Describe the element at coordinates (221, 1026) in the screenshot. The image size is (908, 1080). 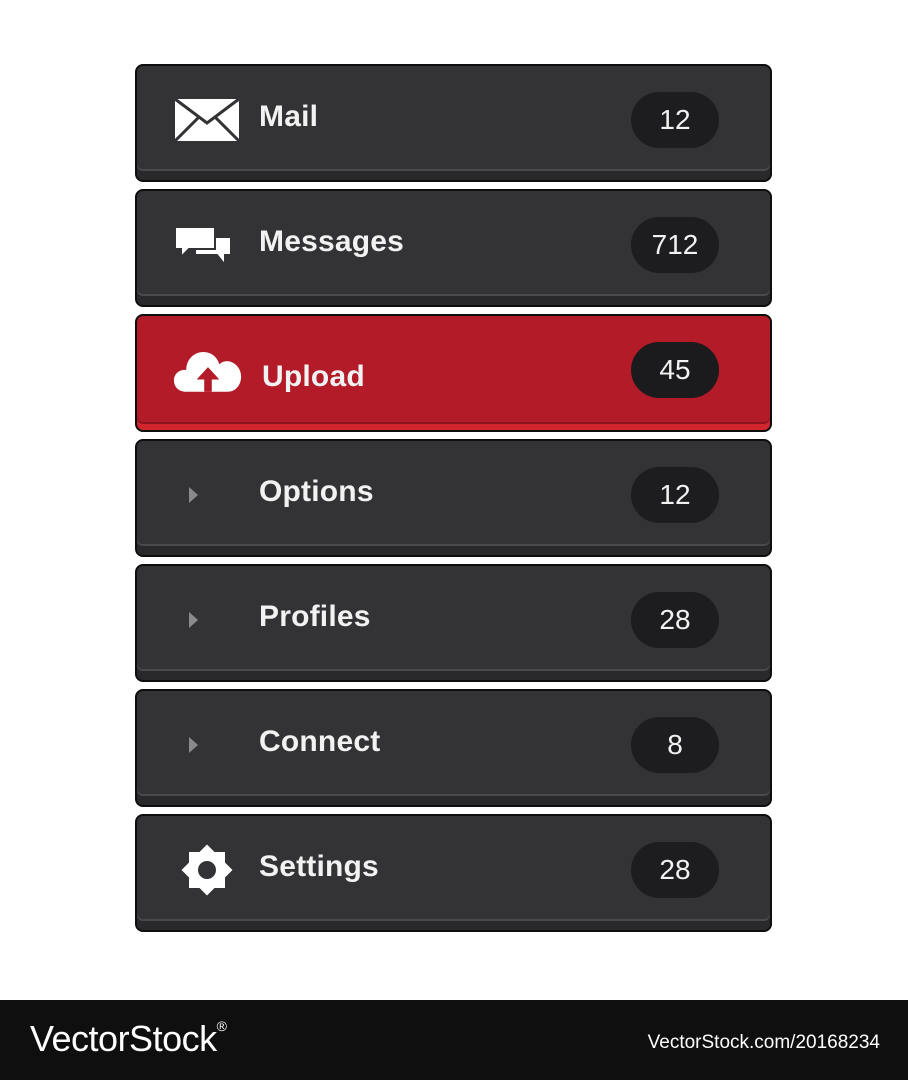
I see `registered-mark: ®` at that location.